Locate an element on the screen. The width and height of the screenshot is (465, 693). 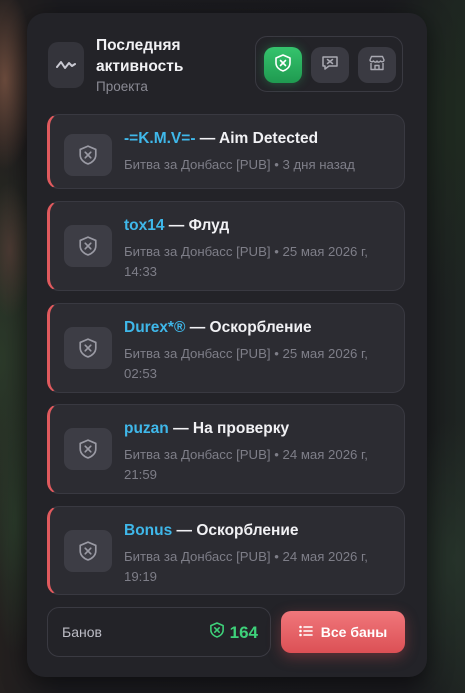
all-bans-label: Все баны is located at coordinates (354, 632).